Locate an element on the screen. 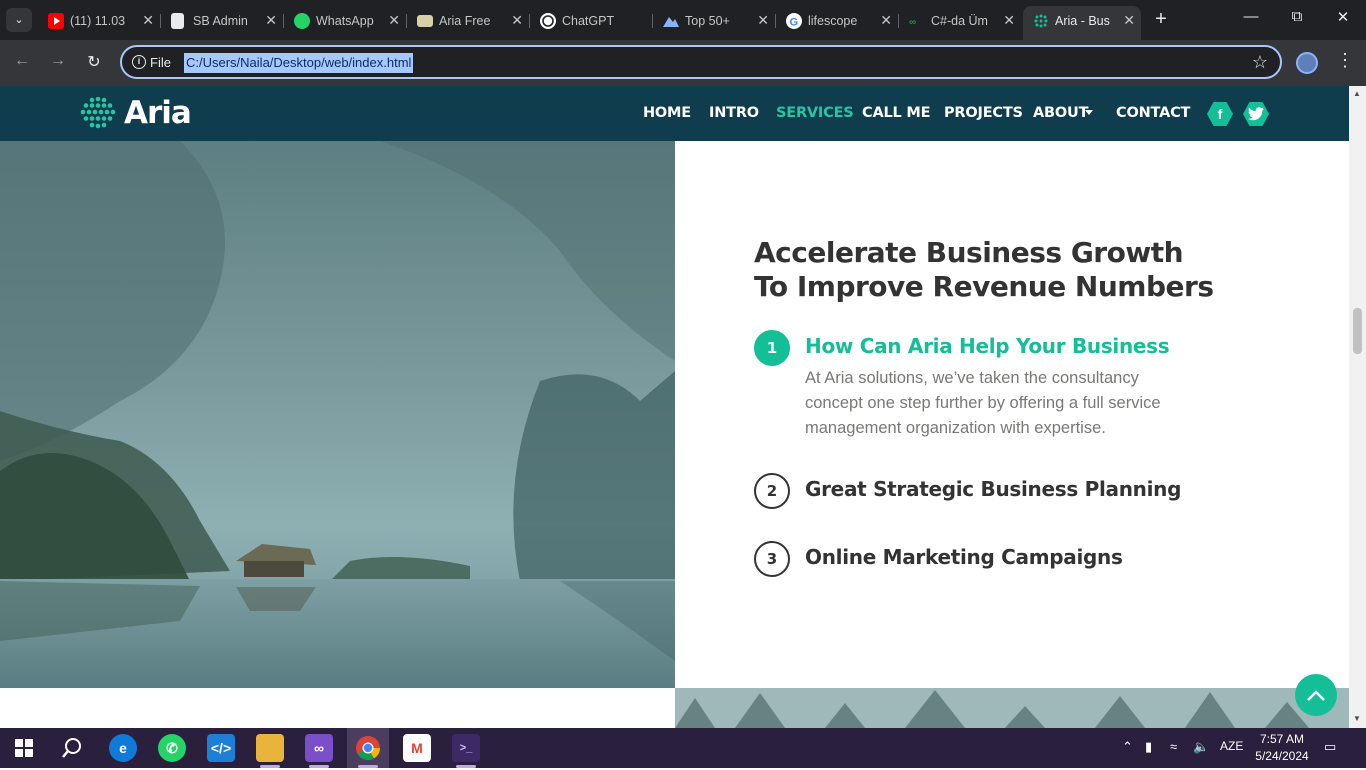 Image resolution: width=1366 pixels, height=770 pixels. gmail-icon: M is located at coordinates (417, 748).